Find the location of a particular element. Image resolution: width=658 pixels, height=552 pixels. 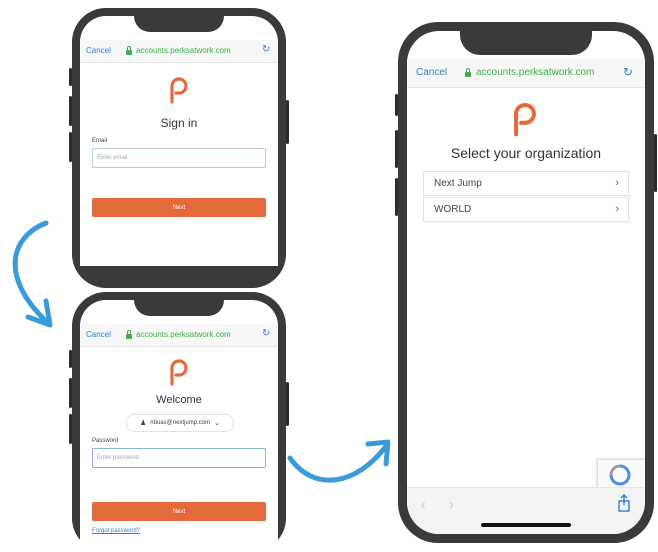

account-chip: ♟ nbuas@nextjump.com ⌄ is located at coordinates (180, 423).